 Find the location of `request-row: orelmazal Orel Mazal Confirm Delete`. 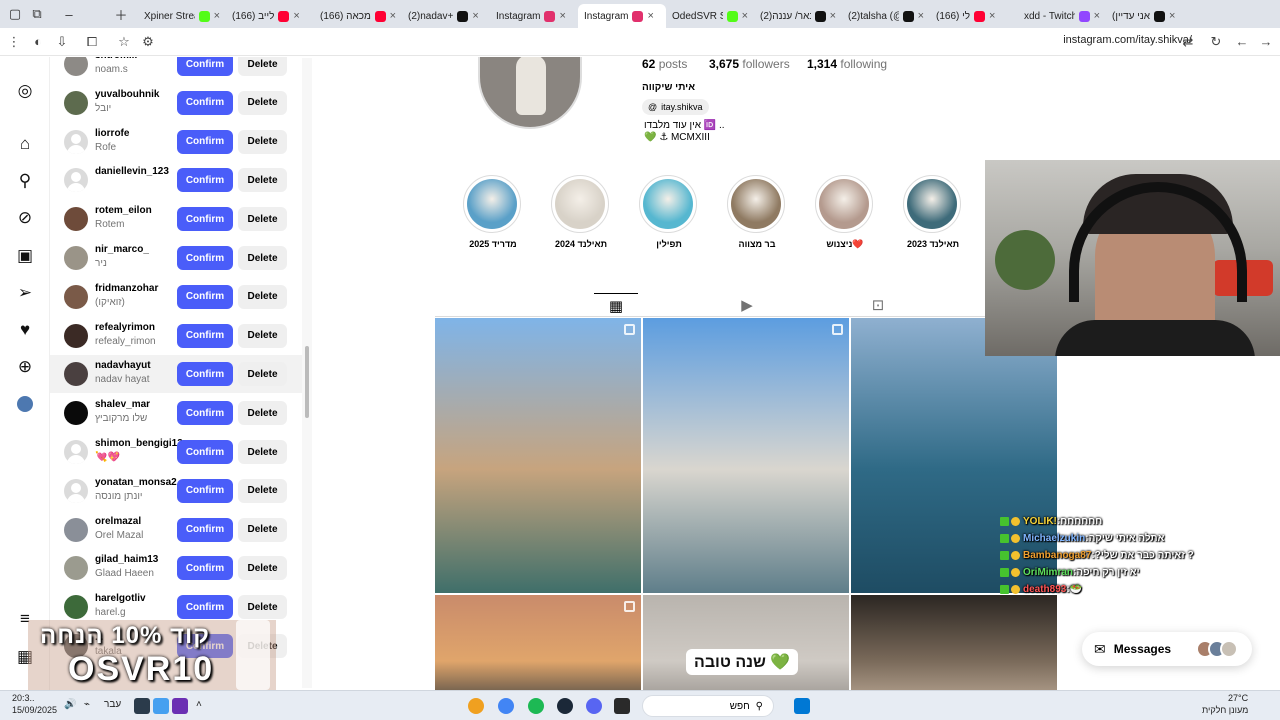

request-row: orelmazal Orel Mazal Confirm Delete is located at coordinates (181, 530).